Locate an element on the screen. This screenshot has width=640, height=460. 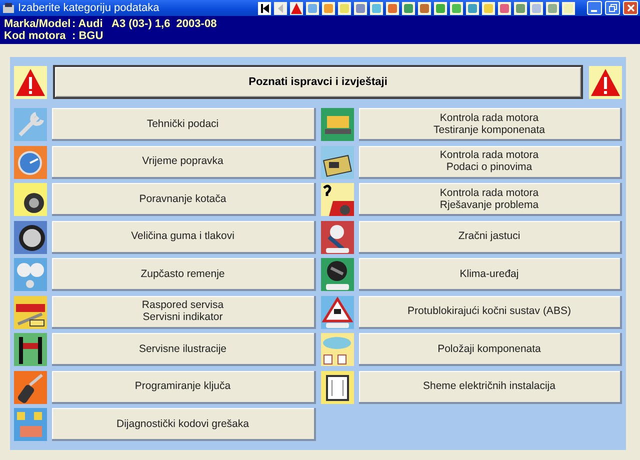
road-sign-icon is located at coordinates (337, 312).